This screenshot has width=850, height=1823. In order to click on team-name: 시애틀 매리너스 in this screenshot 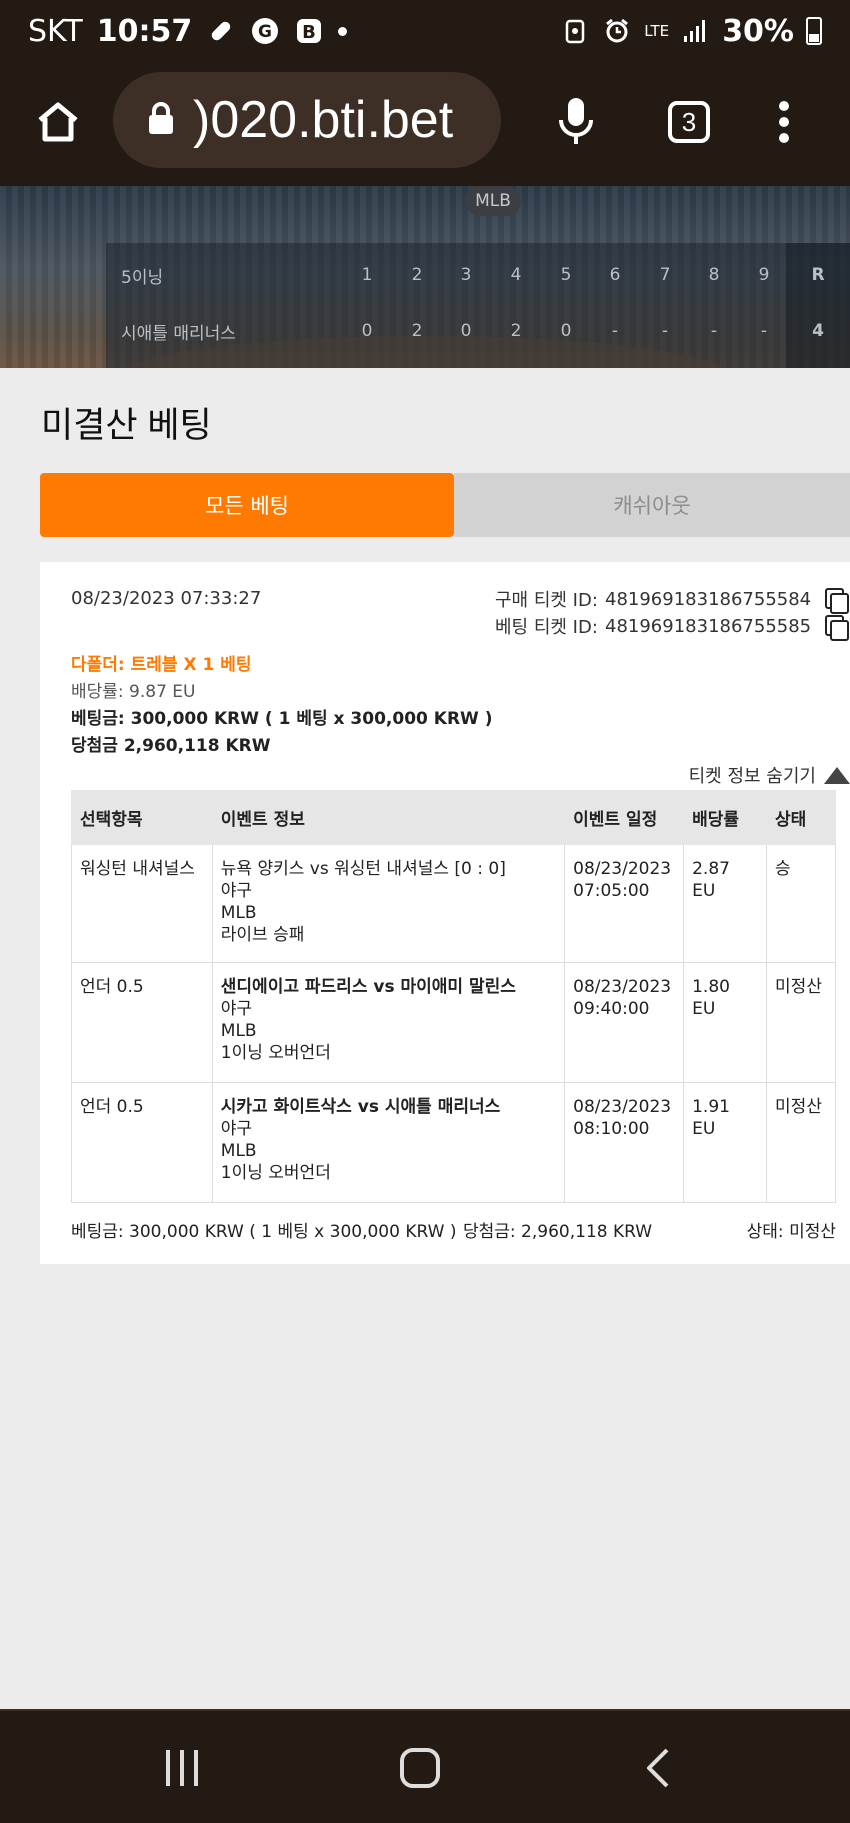, I will do `click(178, 333)`.